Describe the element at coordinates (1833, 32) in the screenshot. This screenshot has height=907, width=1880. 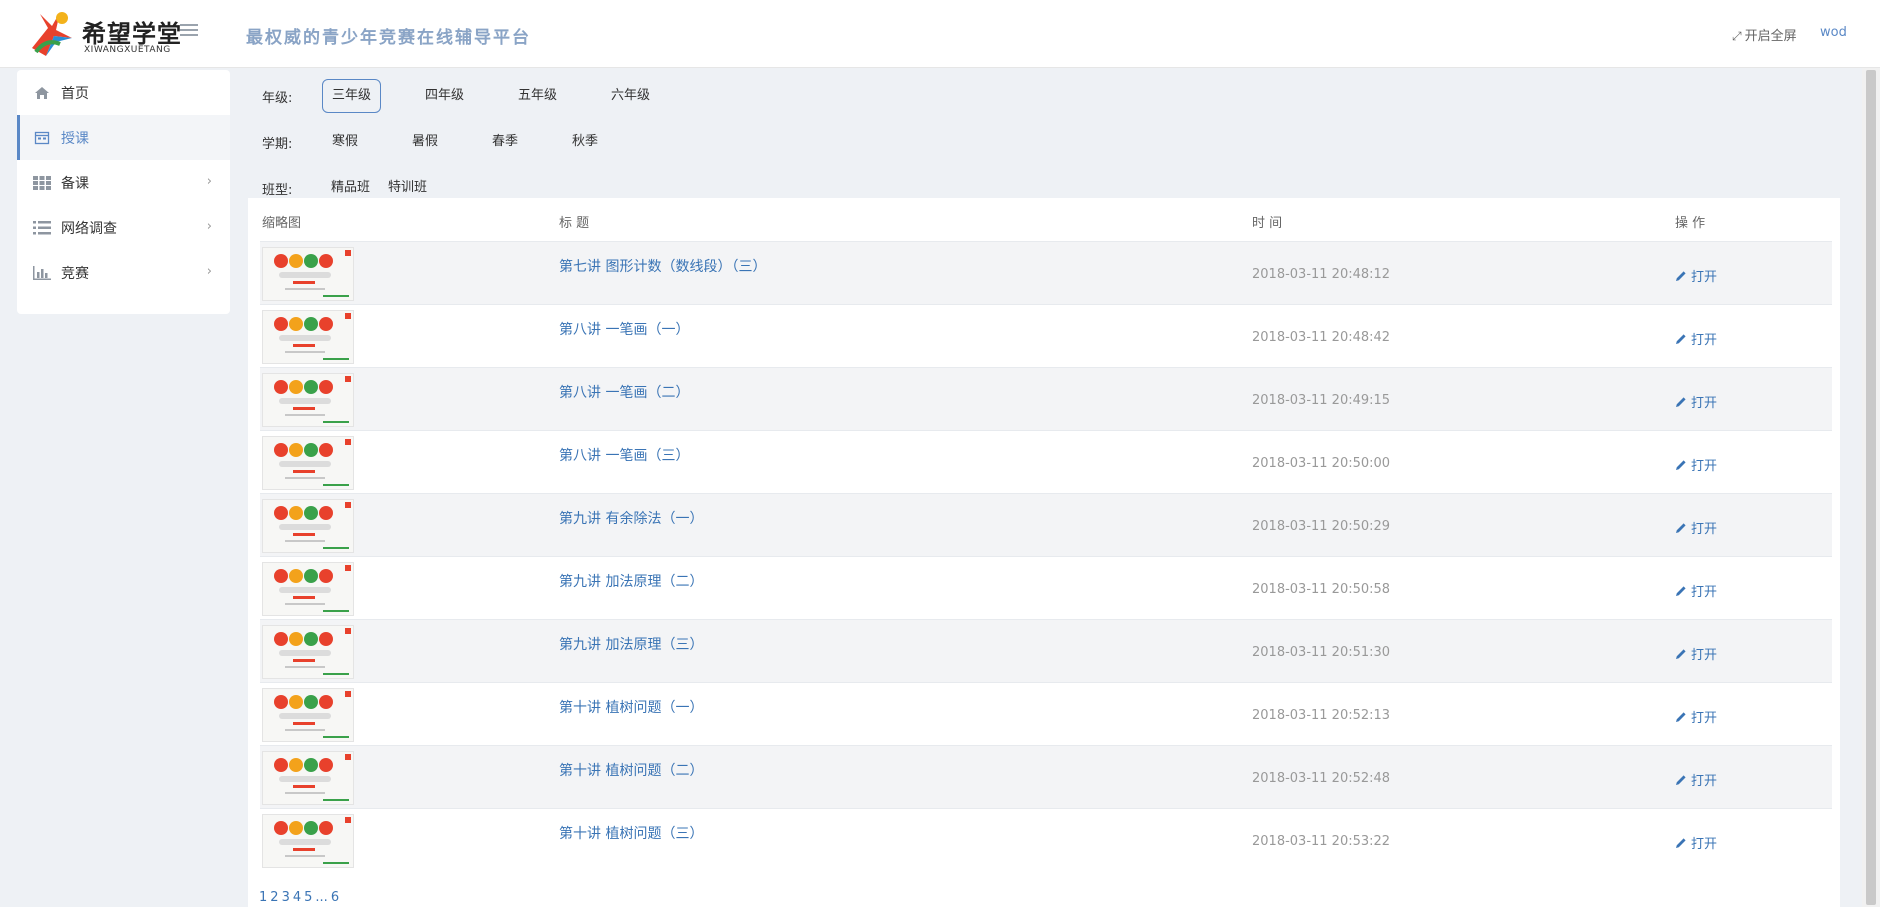
I see `user-menu: wod` at that location.